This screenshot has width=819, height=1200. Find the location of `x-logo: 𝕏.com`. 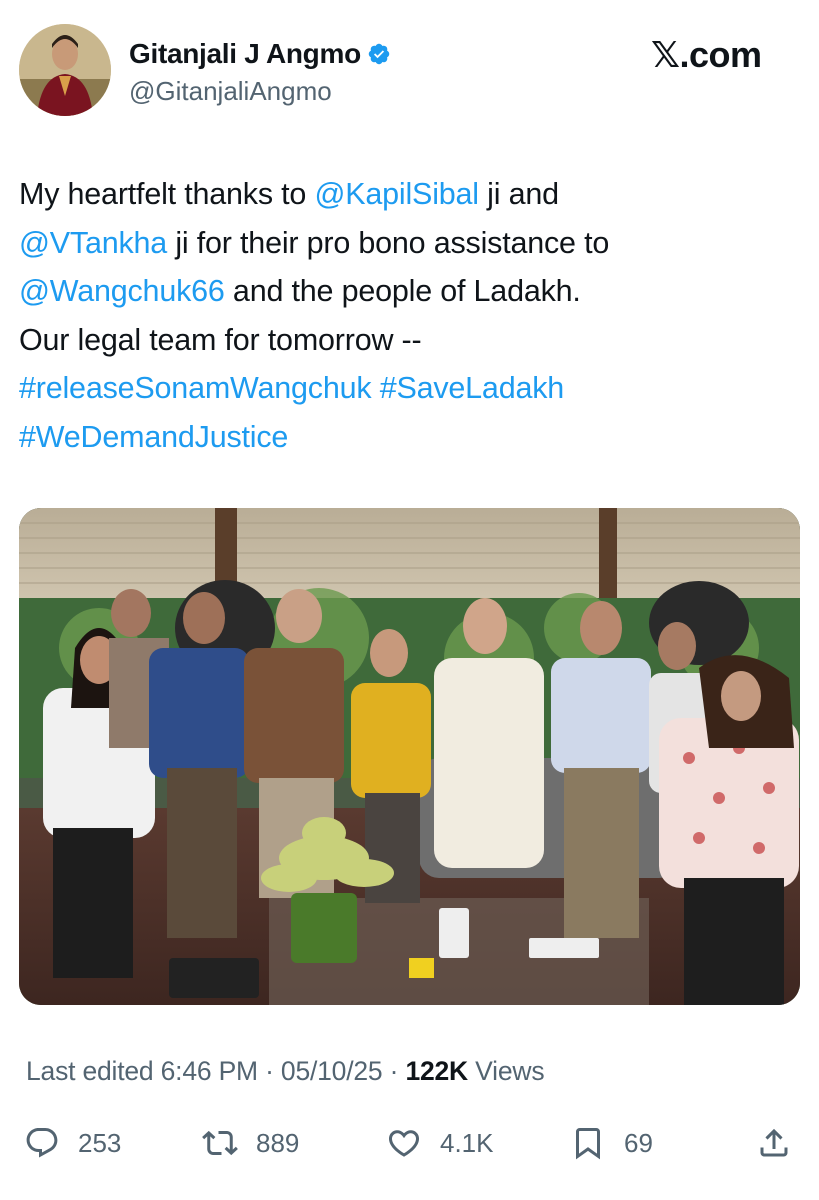

x-logo: 𝕏.com is located at coordinates (706, 54).